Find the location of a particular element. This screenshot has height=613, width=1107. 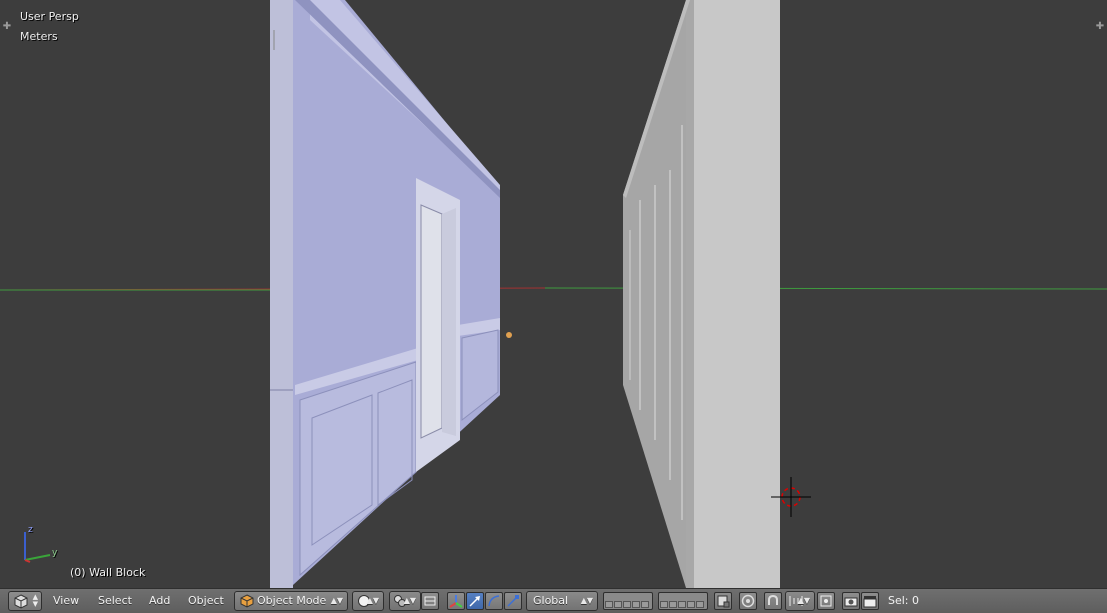

snap-target-icon is located at coordinates (826, 601).